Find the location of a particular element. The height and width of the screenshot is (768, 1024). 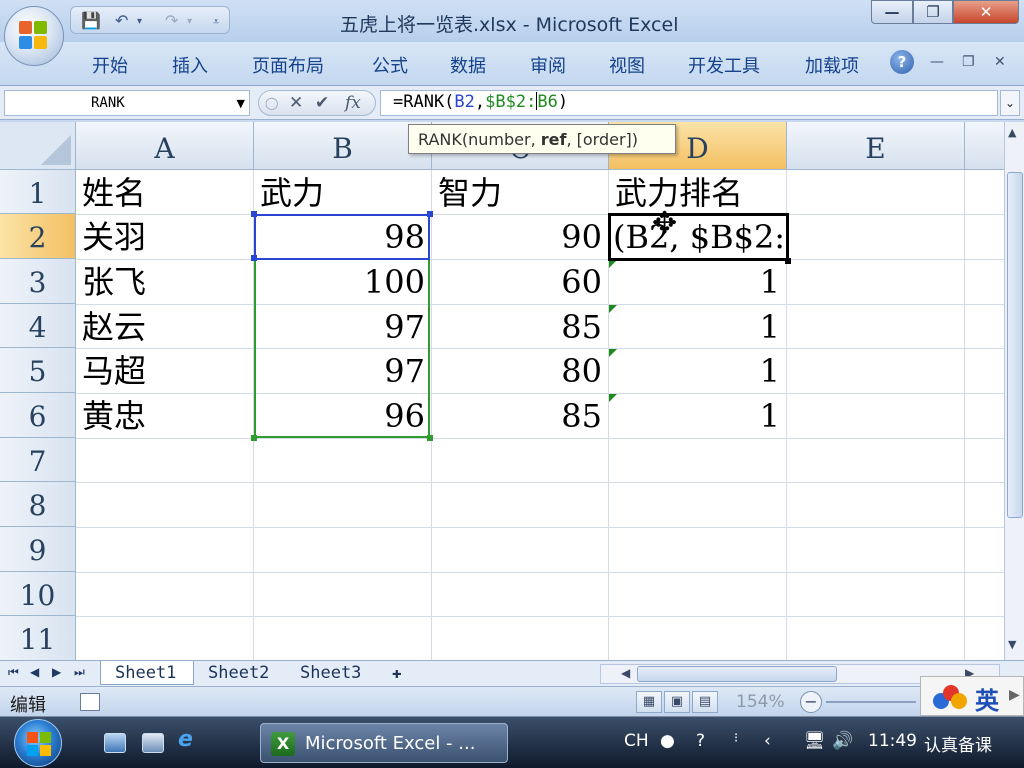

last-sheet-icon: ⏭ is located at coordinates (79, 672).